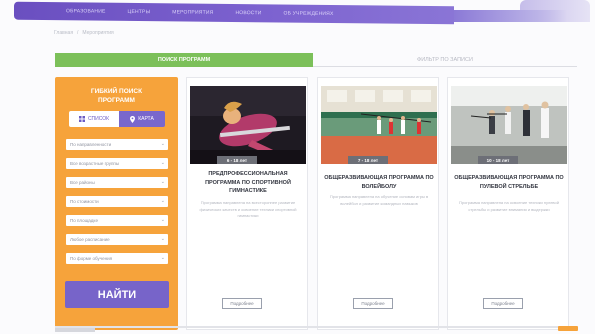 The image size is (595, 334). I want to click on breadcrumb-home: Главная, so click(63, 33).